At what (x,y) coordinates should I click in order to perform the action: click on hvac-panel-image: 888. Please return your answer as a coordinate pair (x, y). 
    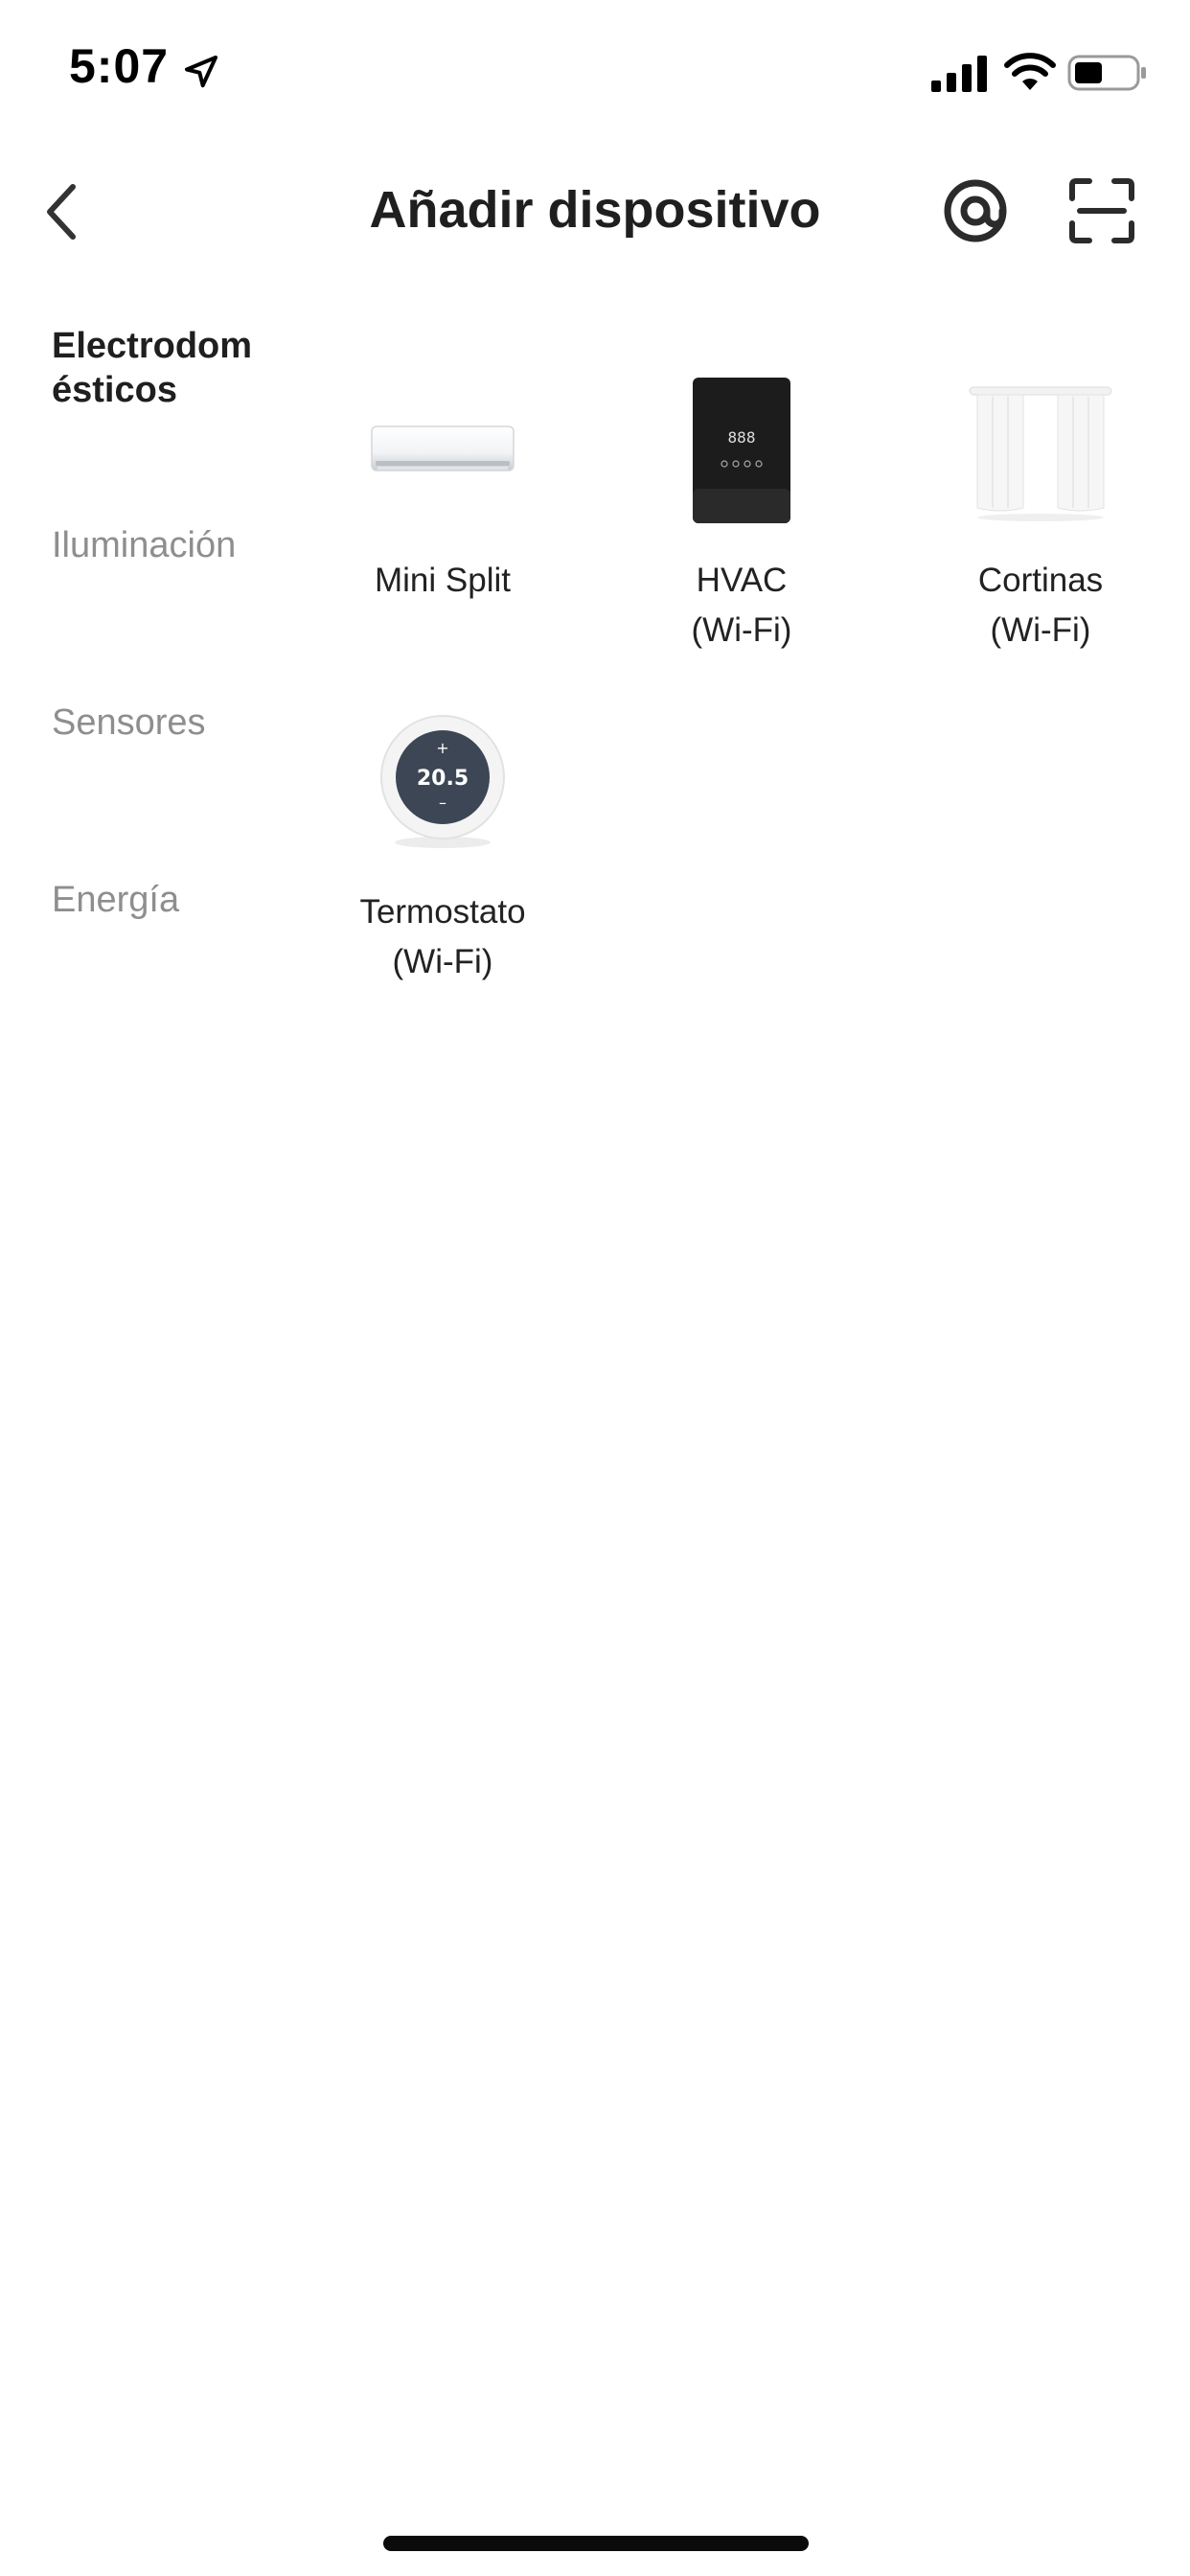
    Looking at the image, I should click on (742, 450).